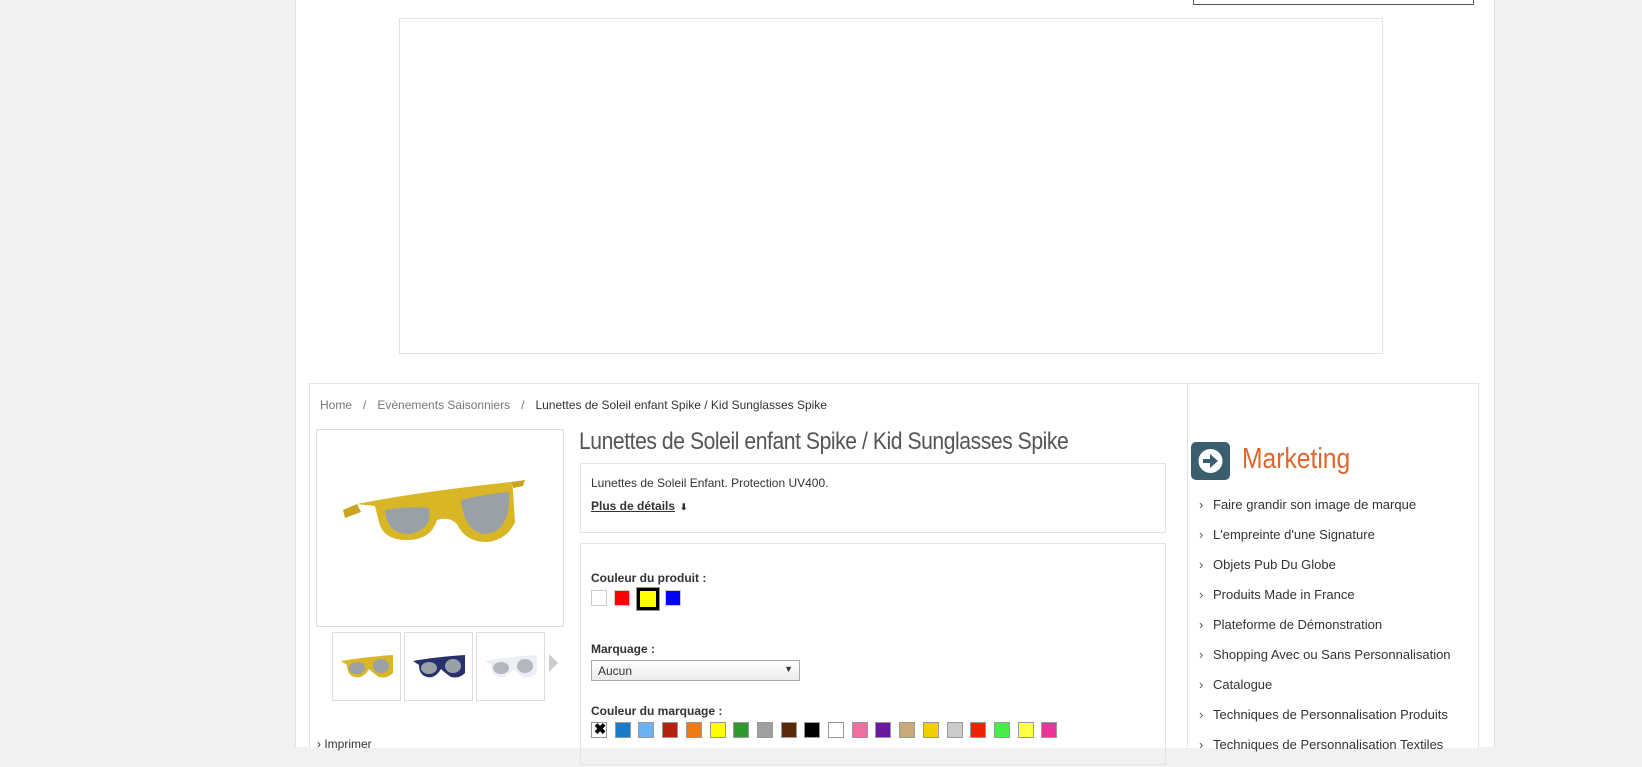  Describe the element at coordinates (1294, 534) in the screenshot. I see `sidebar-item-label: L'empreinte d'une Signature` at that location.